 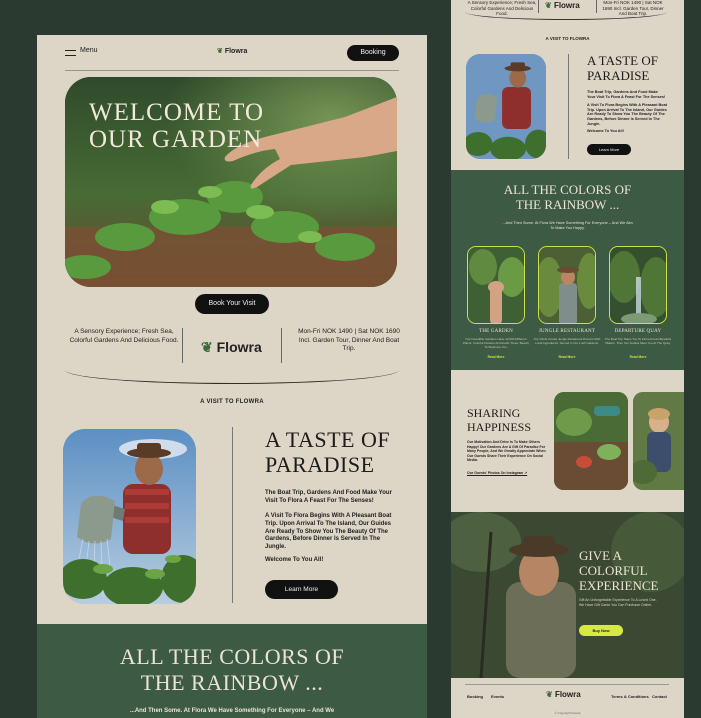 I want to click on gift-background-photo, so click(x=567, y=595).